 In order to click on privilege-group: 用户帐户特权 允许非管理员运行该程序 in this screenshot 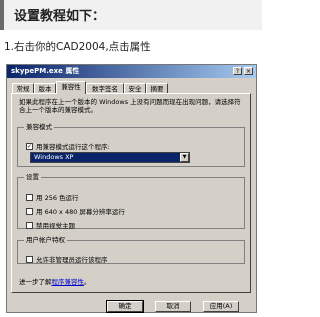, I will do `click(131, 250)`.